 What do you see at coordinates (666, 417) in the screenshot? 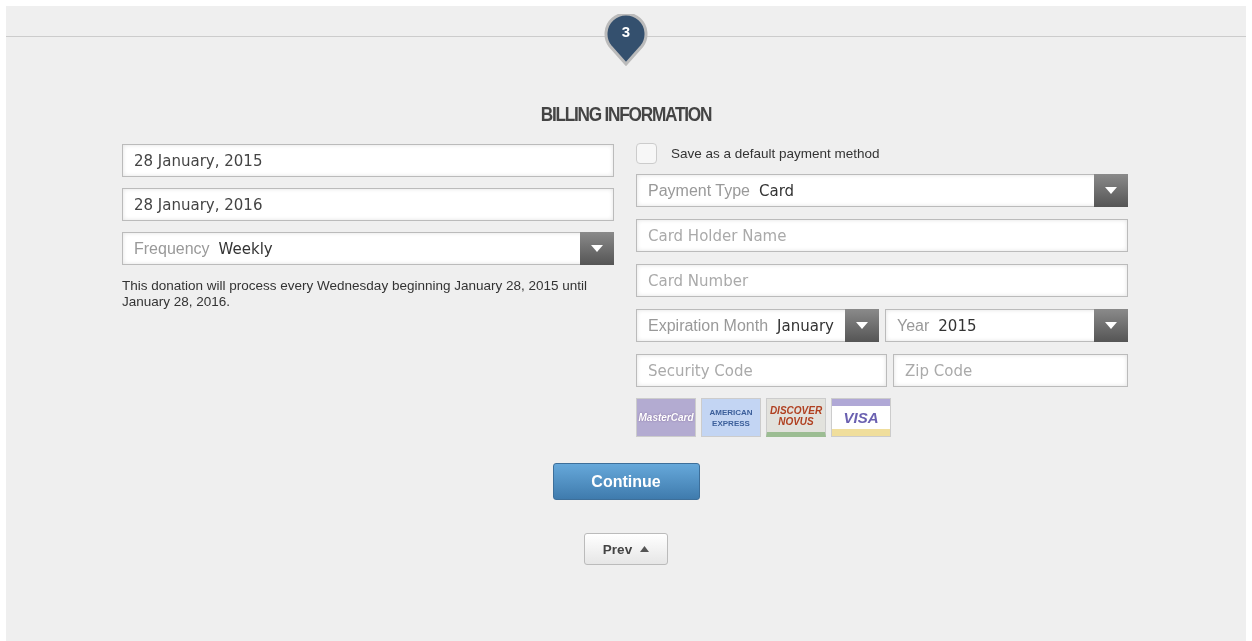
I see `mastercard-logo: MasterCard` at bounding box center [666, 417].